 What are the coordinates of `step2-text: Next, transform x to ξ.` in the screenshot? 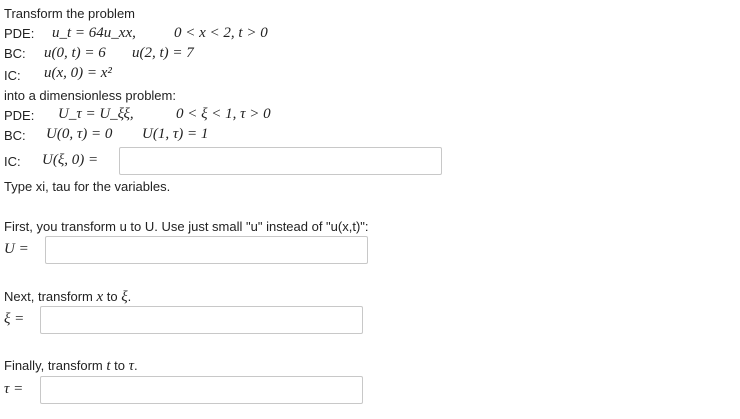 It's located at (67, 297).